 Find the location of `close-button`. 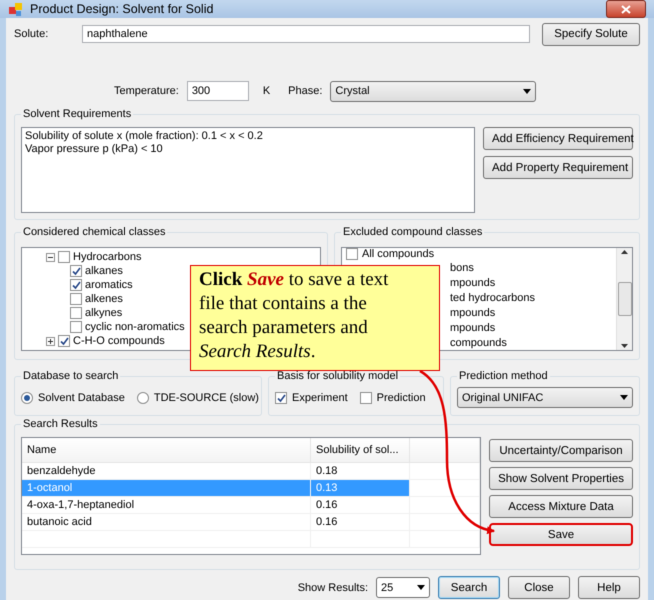

close-button is located at coordinates (626, 9).